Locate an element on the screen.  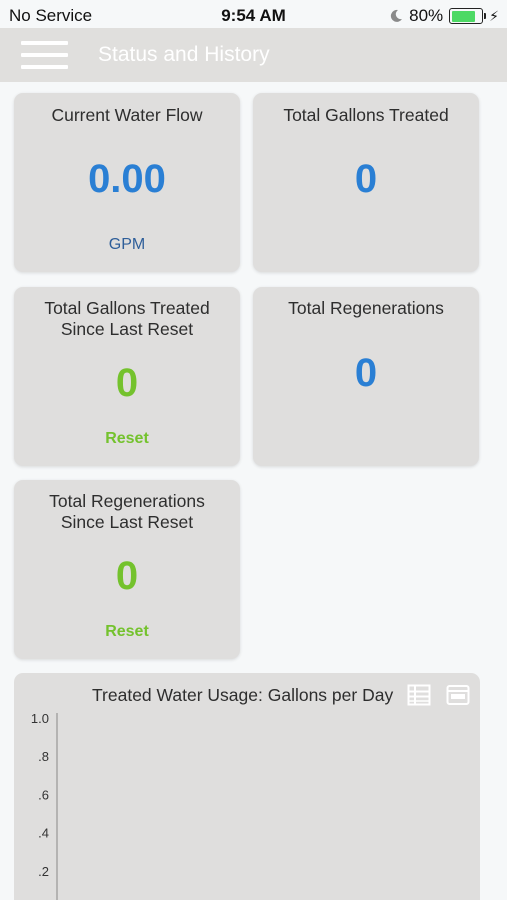
y-tick-label: .8 is located at coordinates (43, 756).